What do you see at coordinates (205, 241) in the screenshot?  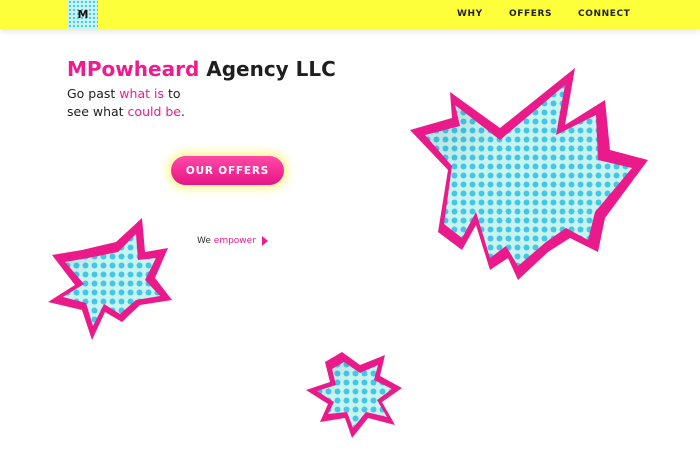 I see `empower-prefix: We` at bounding box center [205, 241].